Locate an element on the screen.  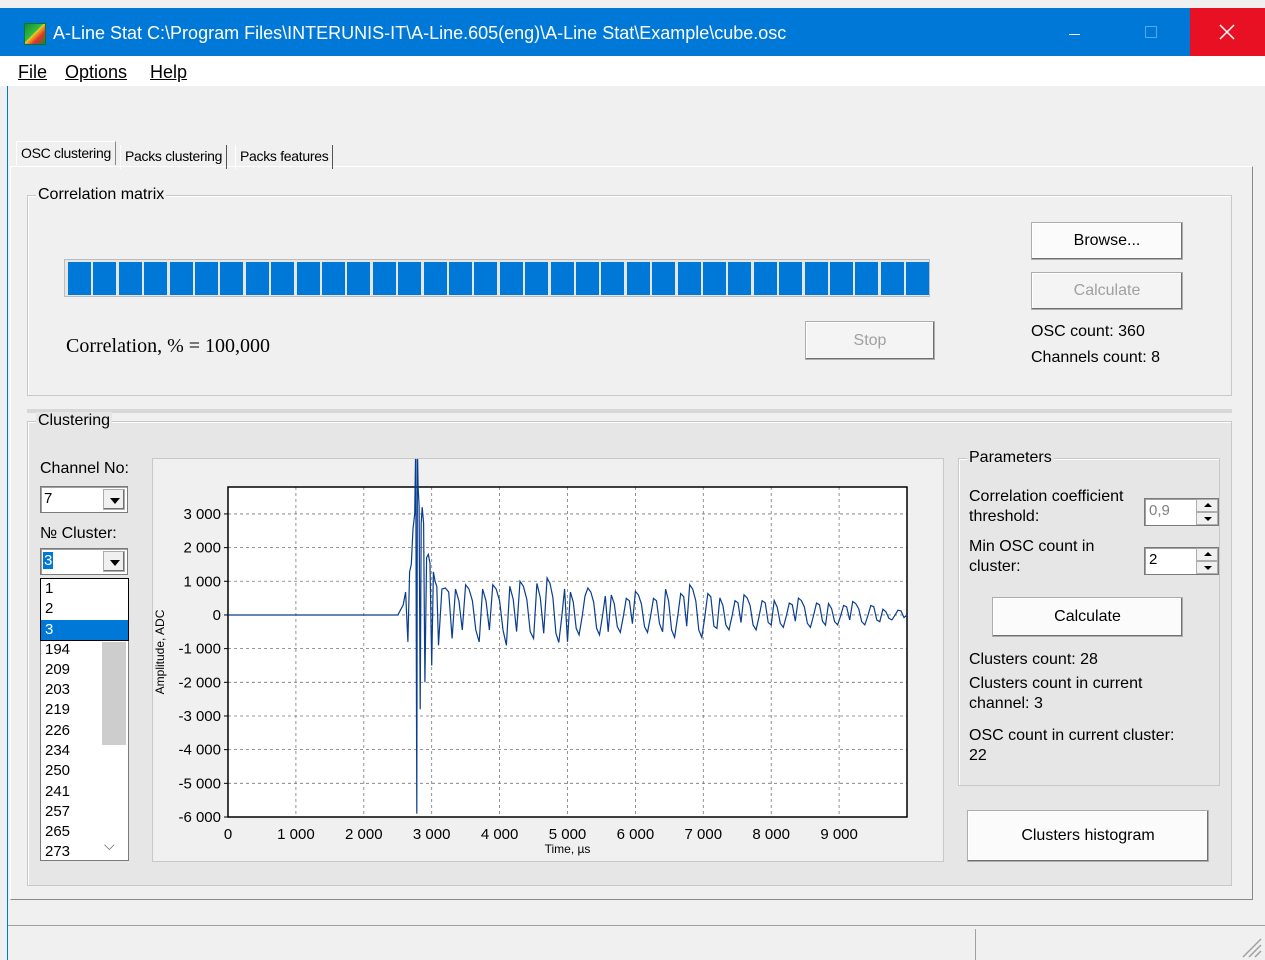
x-tick-label: 5 000 is located at coordinates (568, 834).